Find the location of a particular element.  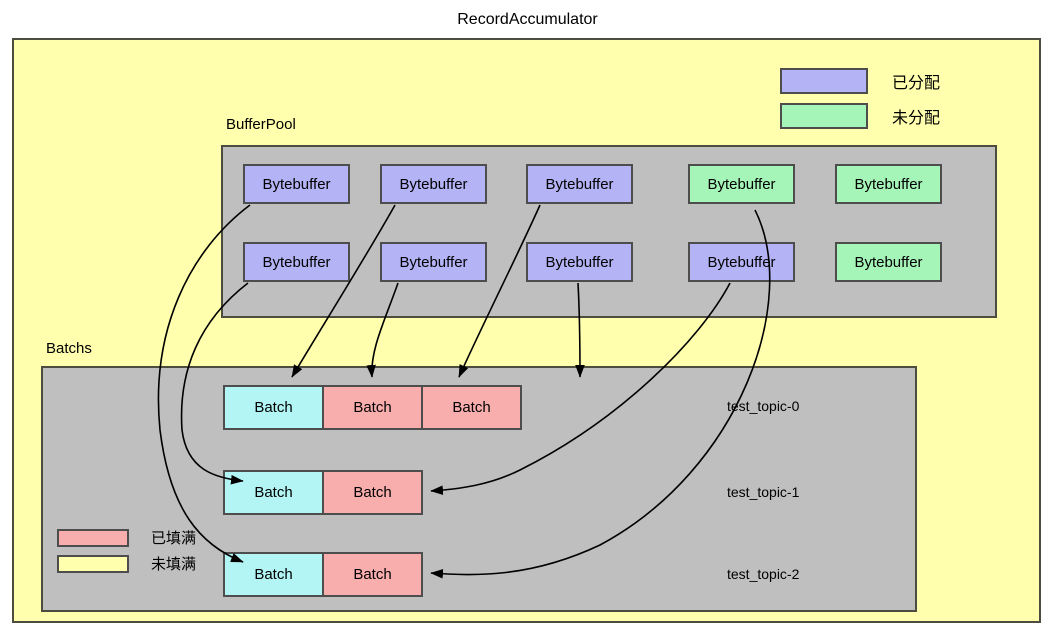

legend-item-allocated: 已分配 is located at coordinates (860, 81).